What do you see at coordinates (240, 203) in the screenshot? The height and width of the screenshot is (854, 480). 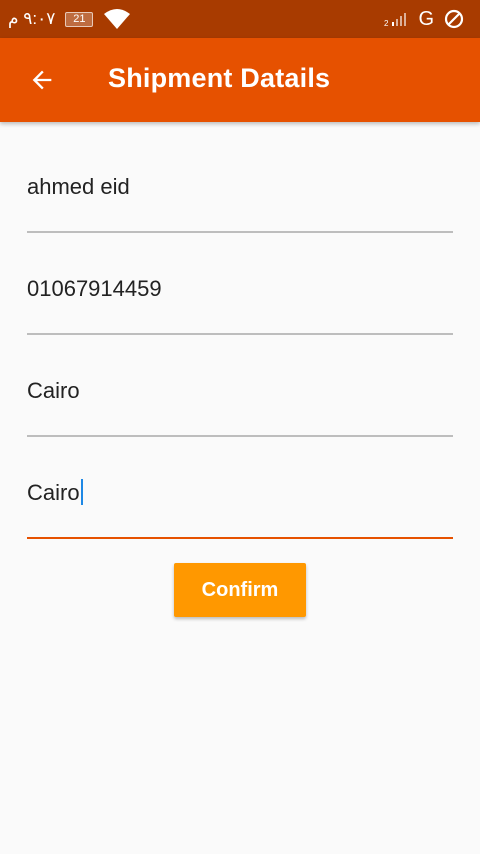 I see `name-field: ahmed eid` at bounding box center [240, 203].